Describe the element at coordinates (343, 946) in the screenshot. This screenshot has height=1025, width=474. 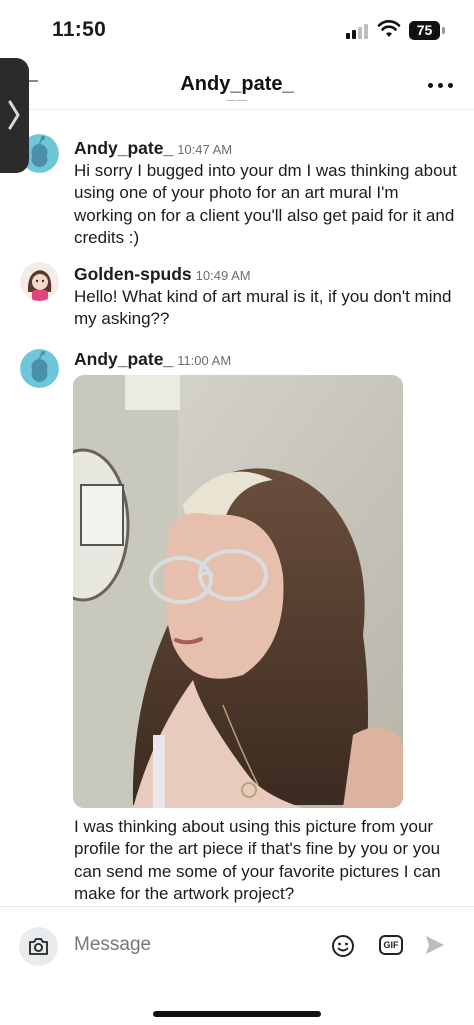
I see `emoji-icon` at that location.